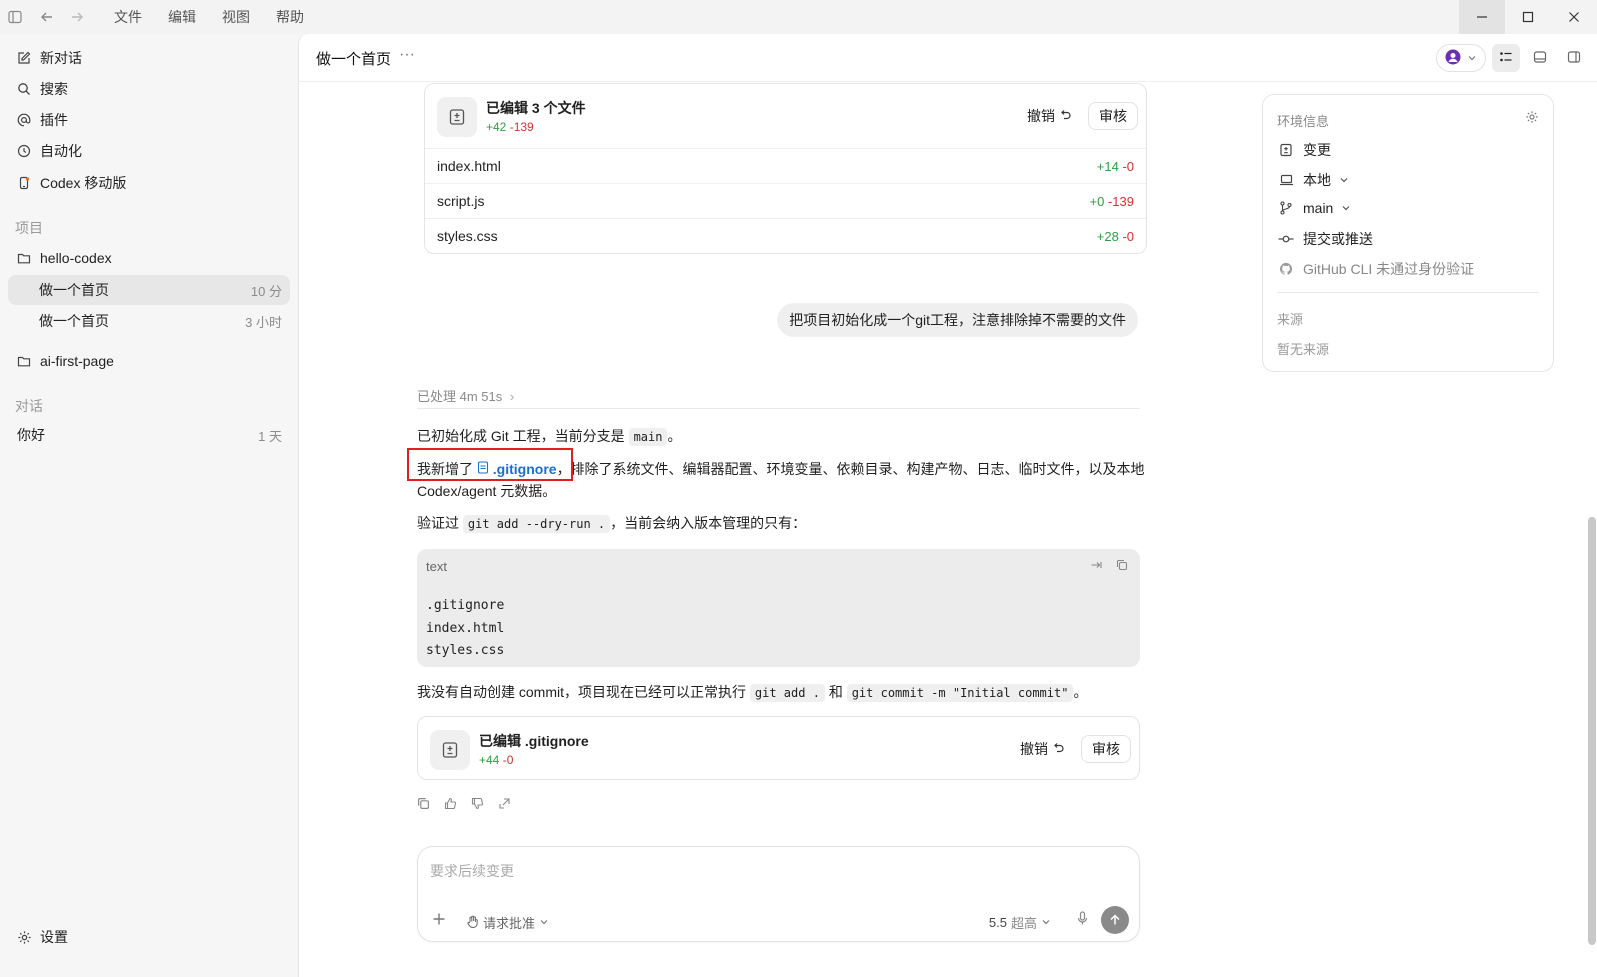  I want to click on chat-header: 做一个首页 ···, so click(948, 58).